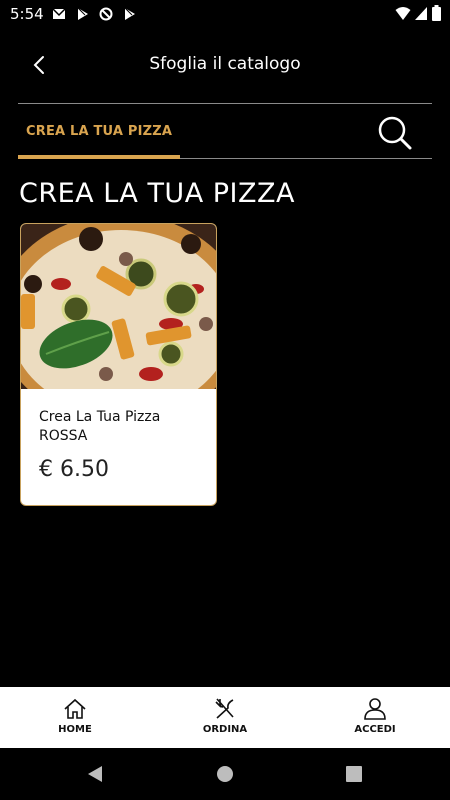 Image resolution: width=450 pixels, height=800 pixels. I want to click on home-icon, so click(75, 708).